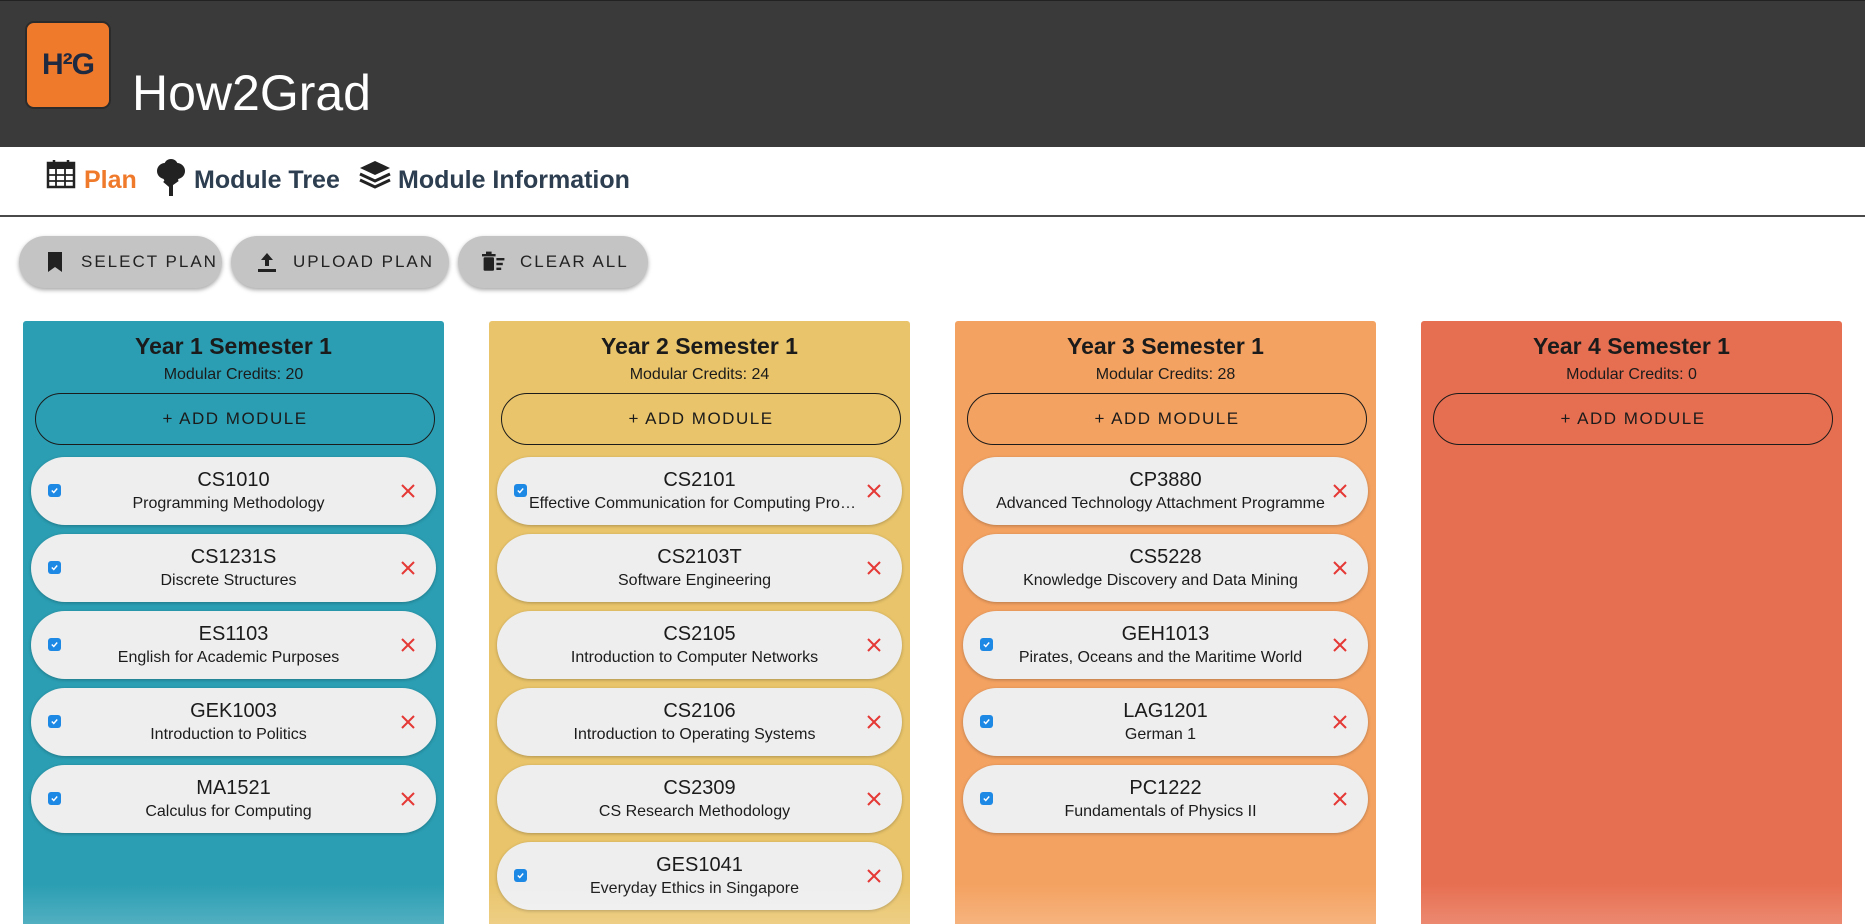  Describe the element at coordinates (68, 65) in the screenshot. I see `app-logo: H²G` at that location.